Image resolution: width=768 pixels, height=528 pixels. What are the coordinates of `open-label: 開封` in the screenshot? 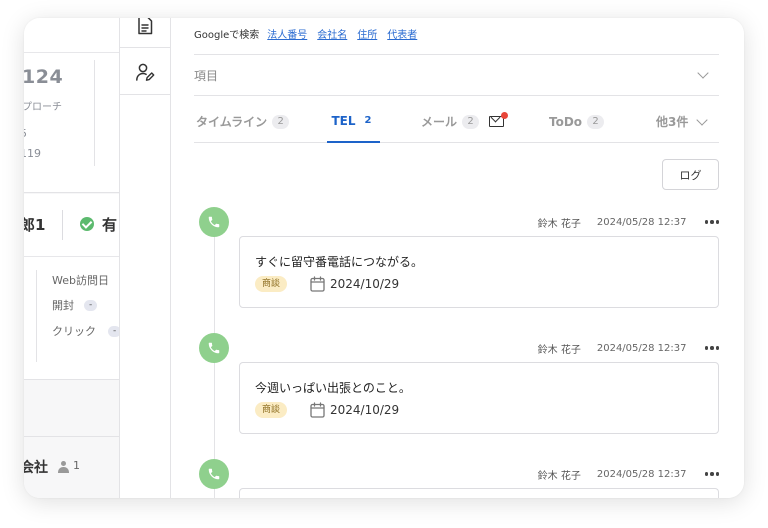 It's located at (63, 305).